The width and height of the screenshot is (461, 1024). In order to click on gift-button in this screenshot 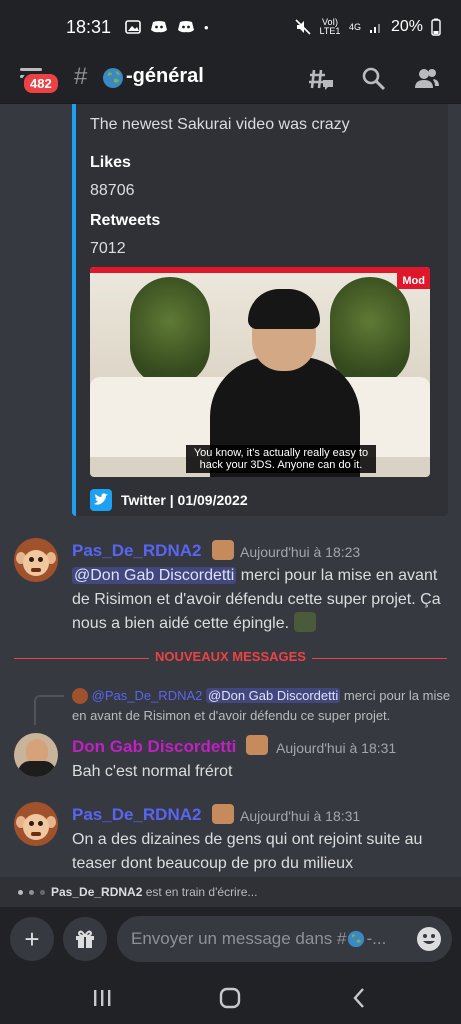, I will do `click(85, 939)`.